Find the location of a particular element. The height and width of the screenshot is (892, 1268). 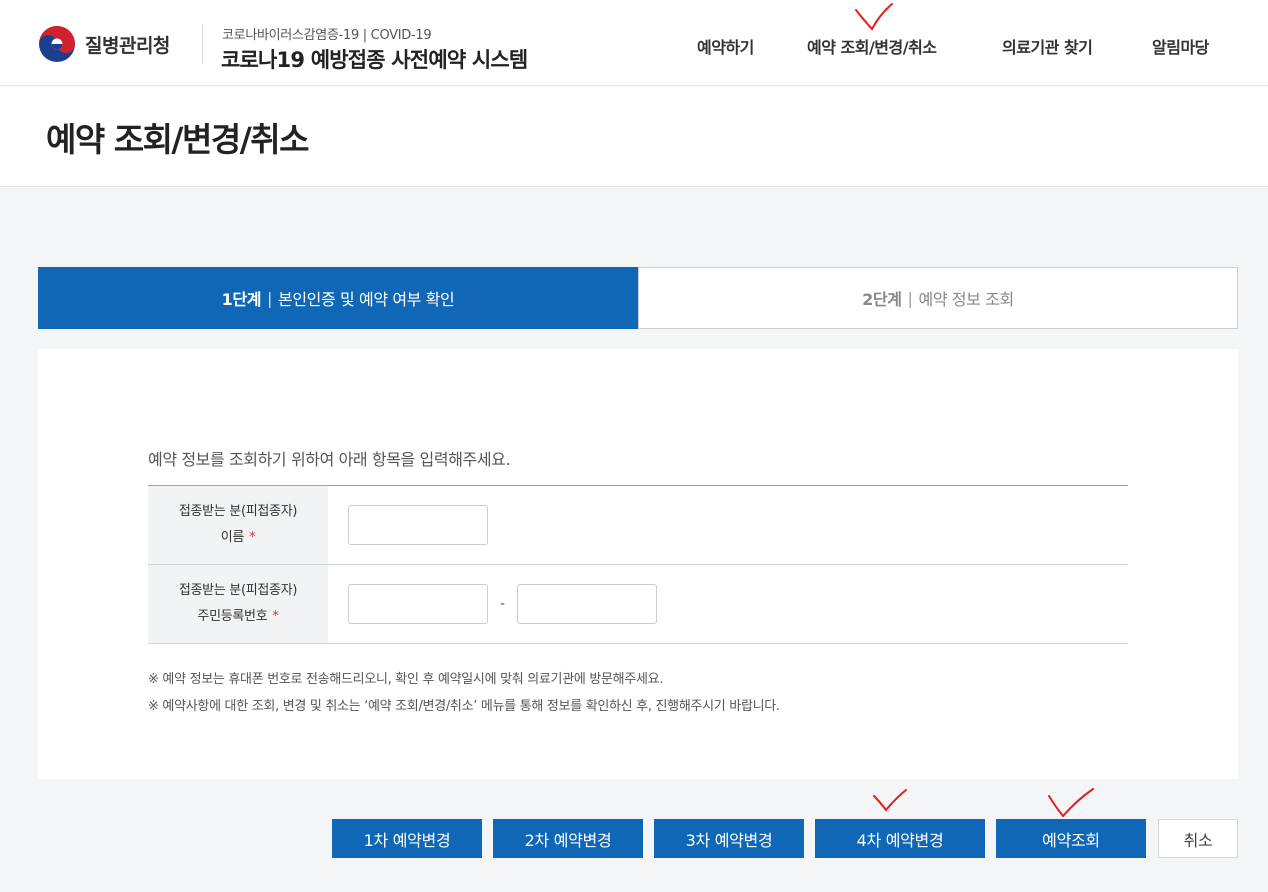

step-indicator: 1단계 | 본인인증 및 예약 여부 확인 2단계 | 예약 정보 조회 is located at coordinates (638, 298).